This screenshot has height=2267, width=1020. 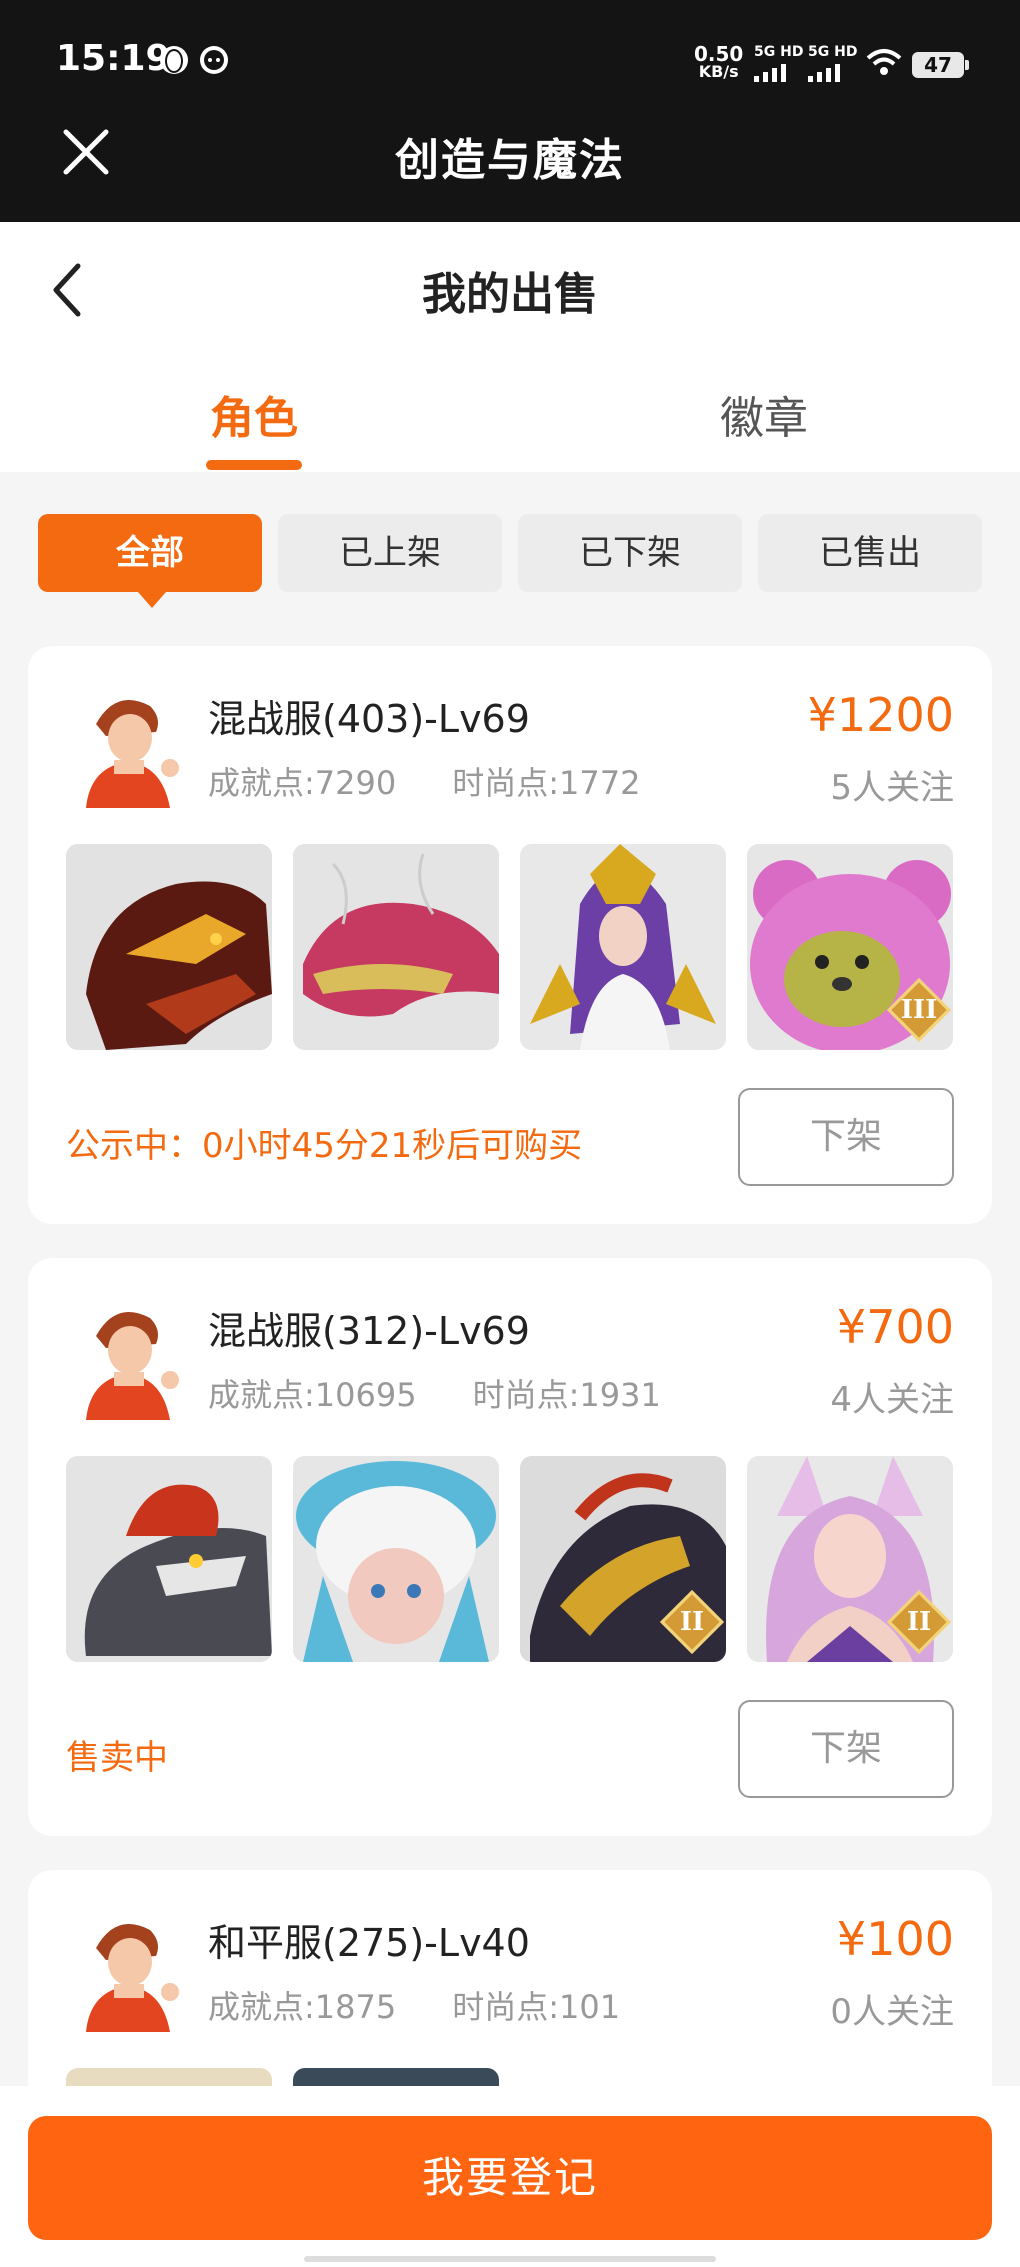 What do you see at coordinates (150, 561) in the screenshot?
I see `filter-all: 全部` at bounding box center [150, 561].